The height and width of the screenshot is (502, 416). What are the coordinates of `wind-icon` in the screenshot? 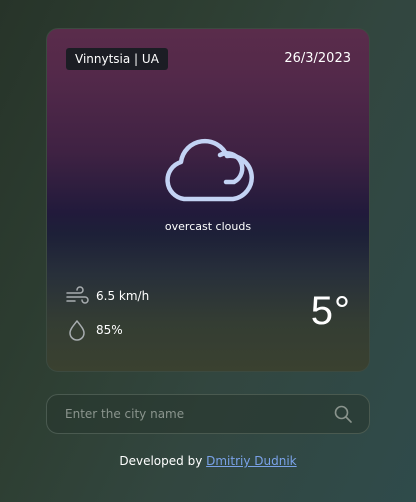 It's located at (77, 296).